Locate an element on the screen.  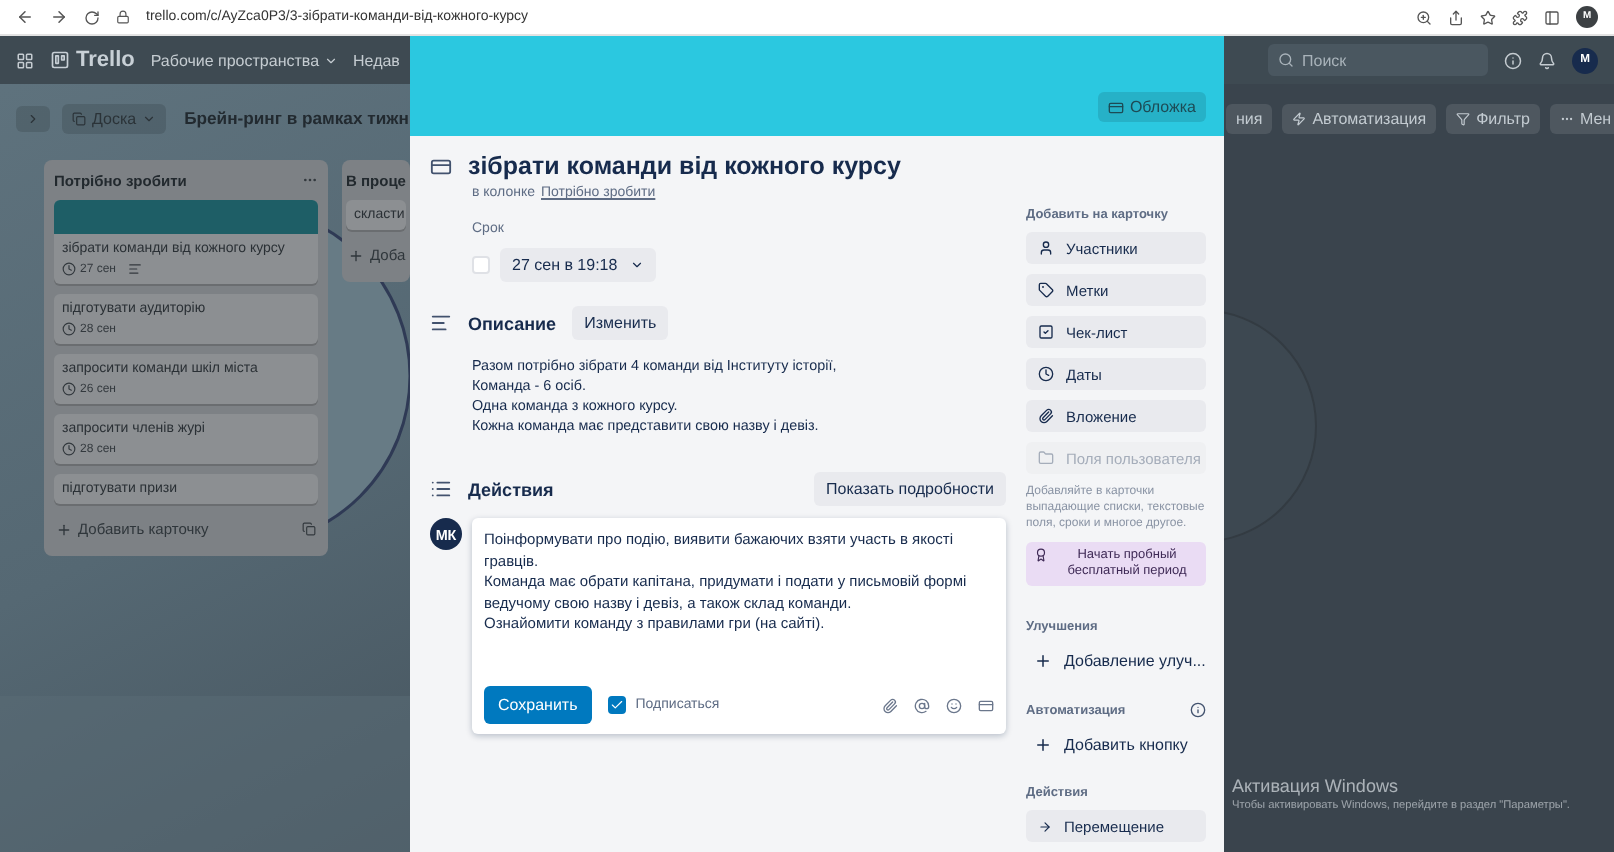
panel-icon is located at coordinates (1552, 17).